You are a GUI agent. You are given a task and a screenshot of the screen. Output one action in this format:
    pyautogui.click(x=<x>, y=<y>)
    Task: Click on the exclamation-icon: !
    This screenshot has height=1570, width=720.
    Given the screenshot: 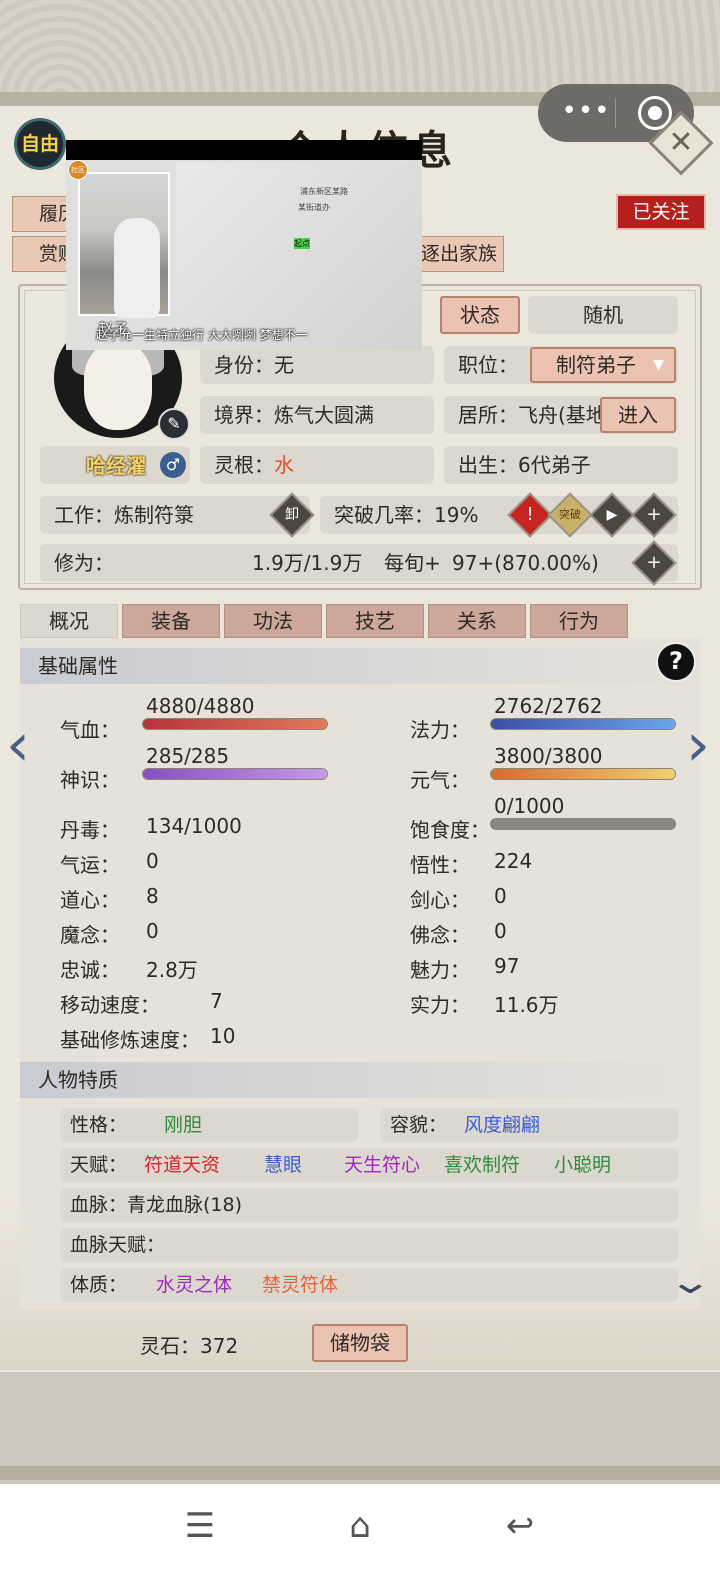 What is the action you would take?
    pyautogui.click(x=530, y=514)
    